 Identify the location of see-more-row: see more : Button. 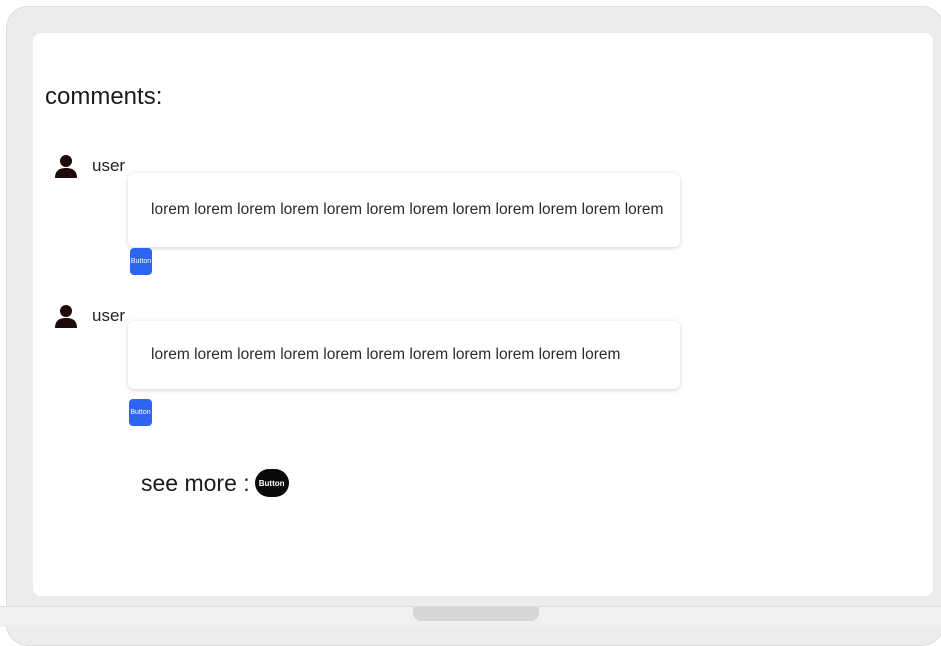
(215, 483).